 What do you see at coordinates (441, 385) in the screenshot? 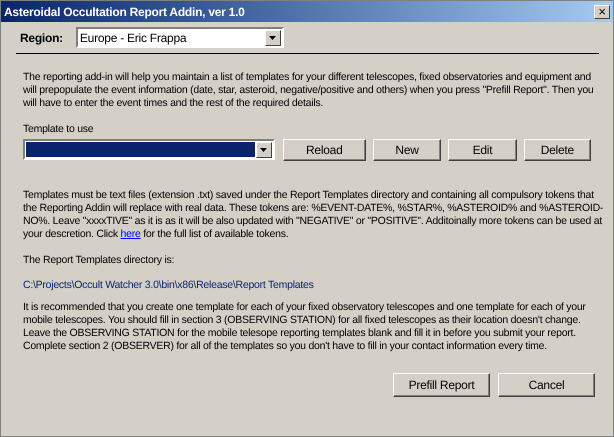
I see `prefill-report-button: Prefill Report` at bounding box center [441, 385].